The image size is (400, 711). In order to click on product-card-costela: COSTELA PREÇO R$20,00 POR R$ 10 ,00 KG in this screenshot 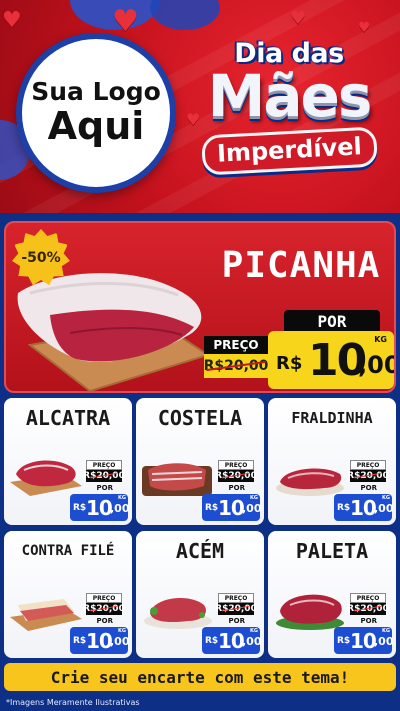, I will do `click(200, 461)`.